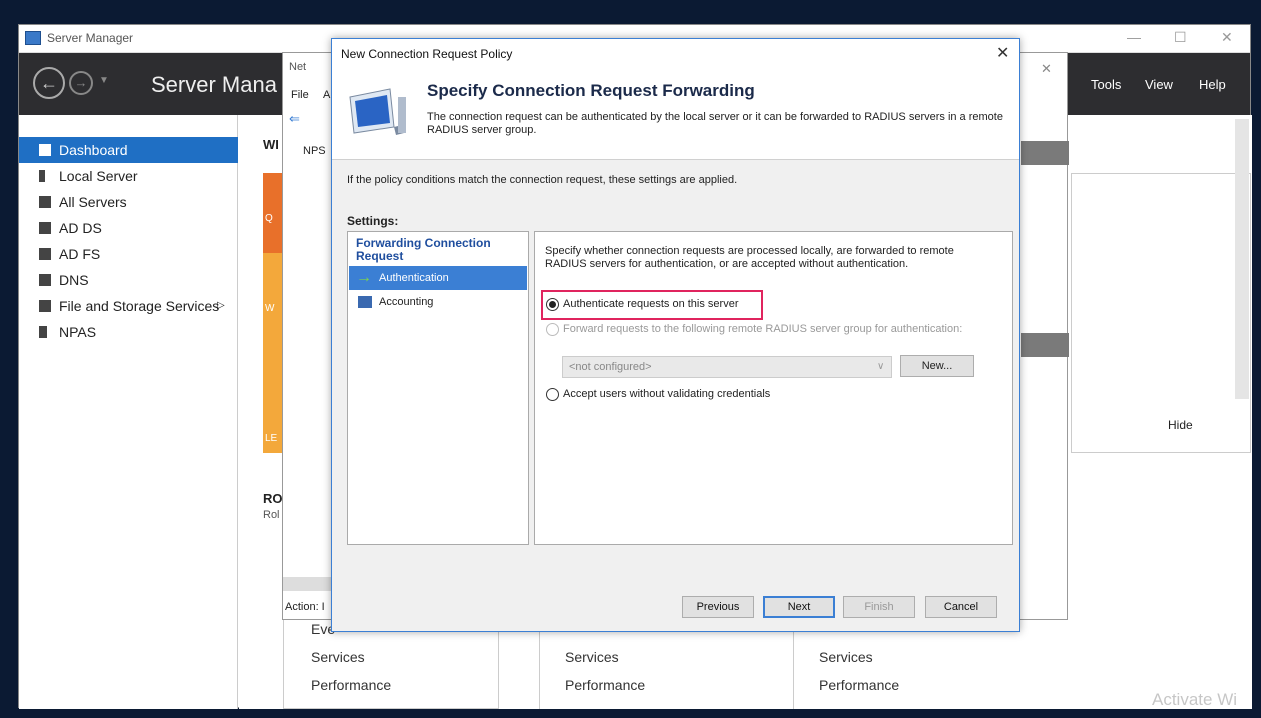 The height and width of the screenshot is (718, 1261). Describe the element at coordinates (1106, 84) in the screenshot. I see `menu-tools: Tools` at that location.